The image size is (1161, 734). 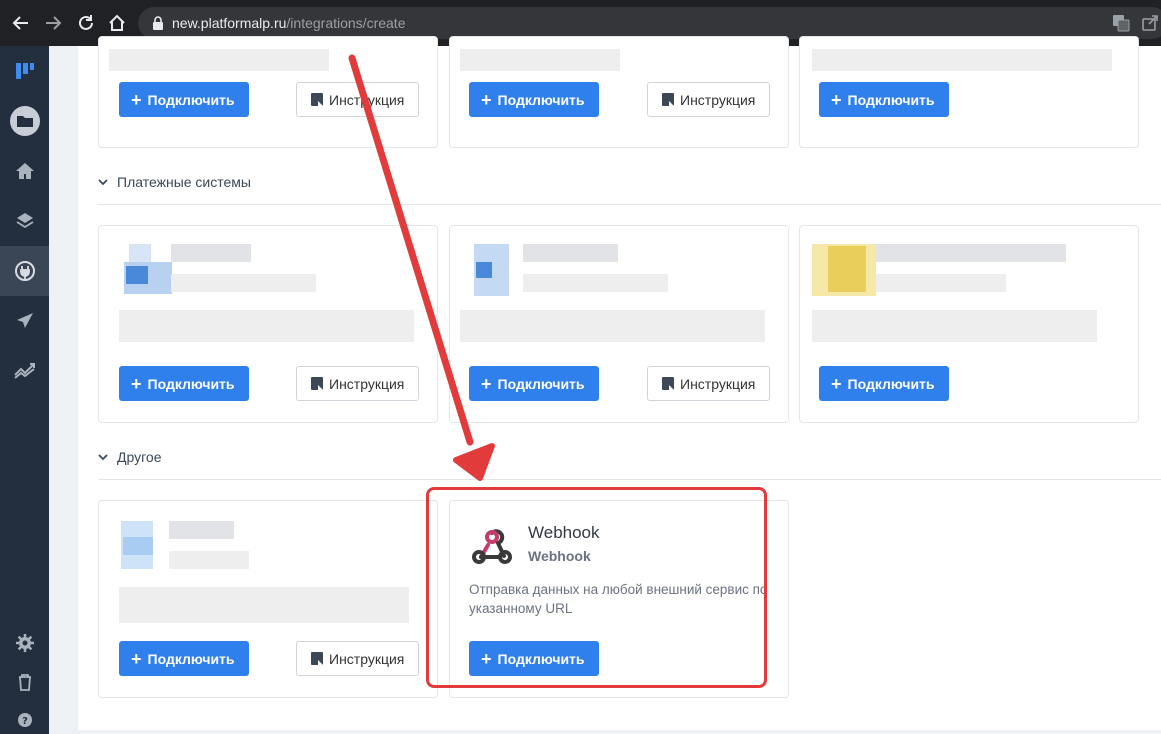 I want to click on arrow-right-icon, so click(x=54, y=23).